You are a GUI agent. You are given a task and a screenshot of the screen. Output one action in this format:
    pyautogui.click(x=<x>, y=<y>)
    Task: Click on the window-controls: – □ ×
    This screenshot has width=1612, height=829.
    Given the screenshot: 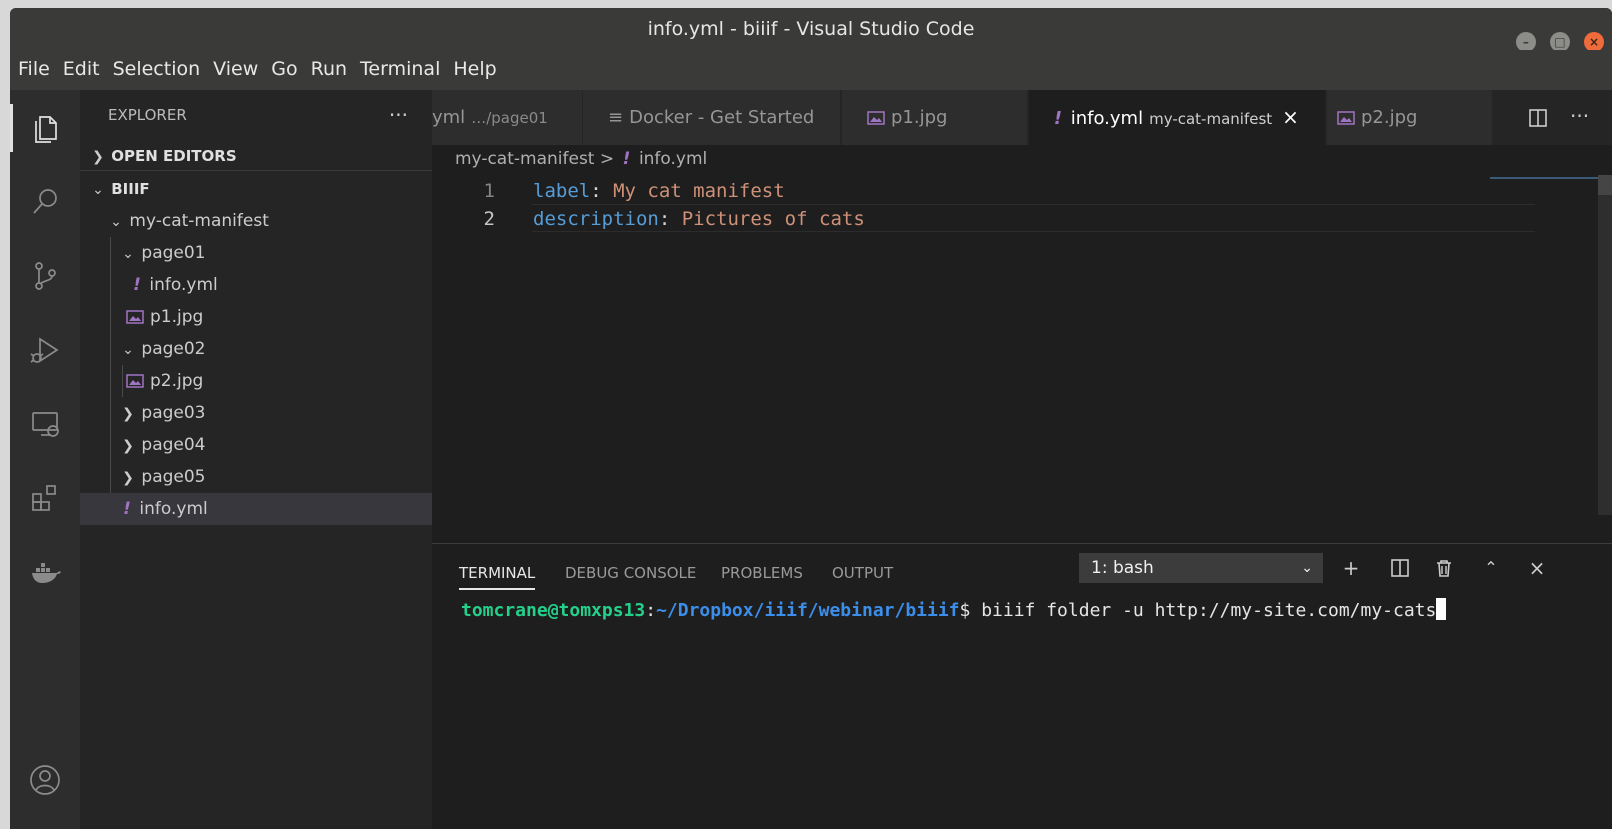 What is the action you would take?
    pyautogui.click(x=1563, y=35)
    